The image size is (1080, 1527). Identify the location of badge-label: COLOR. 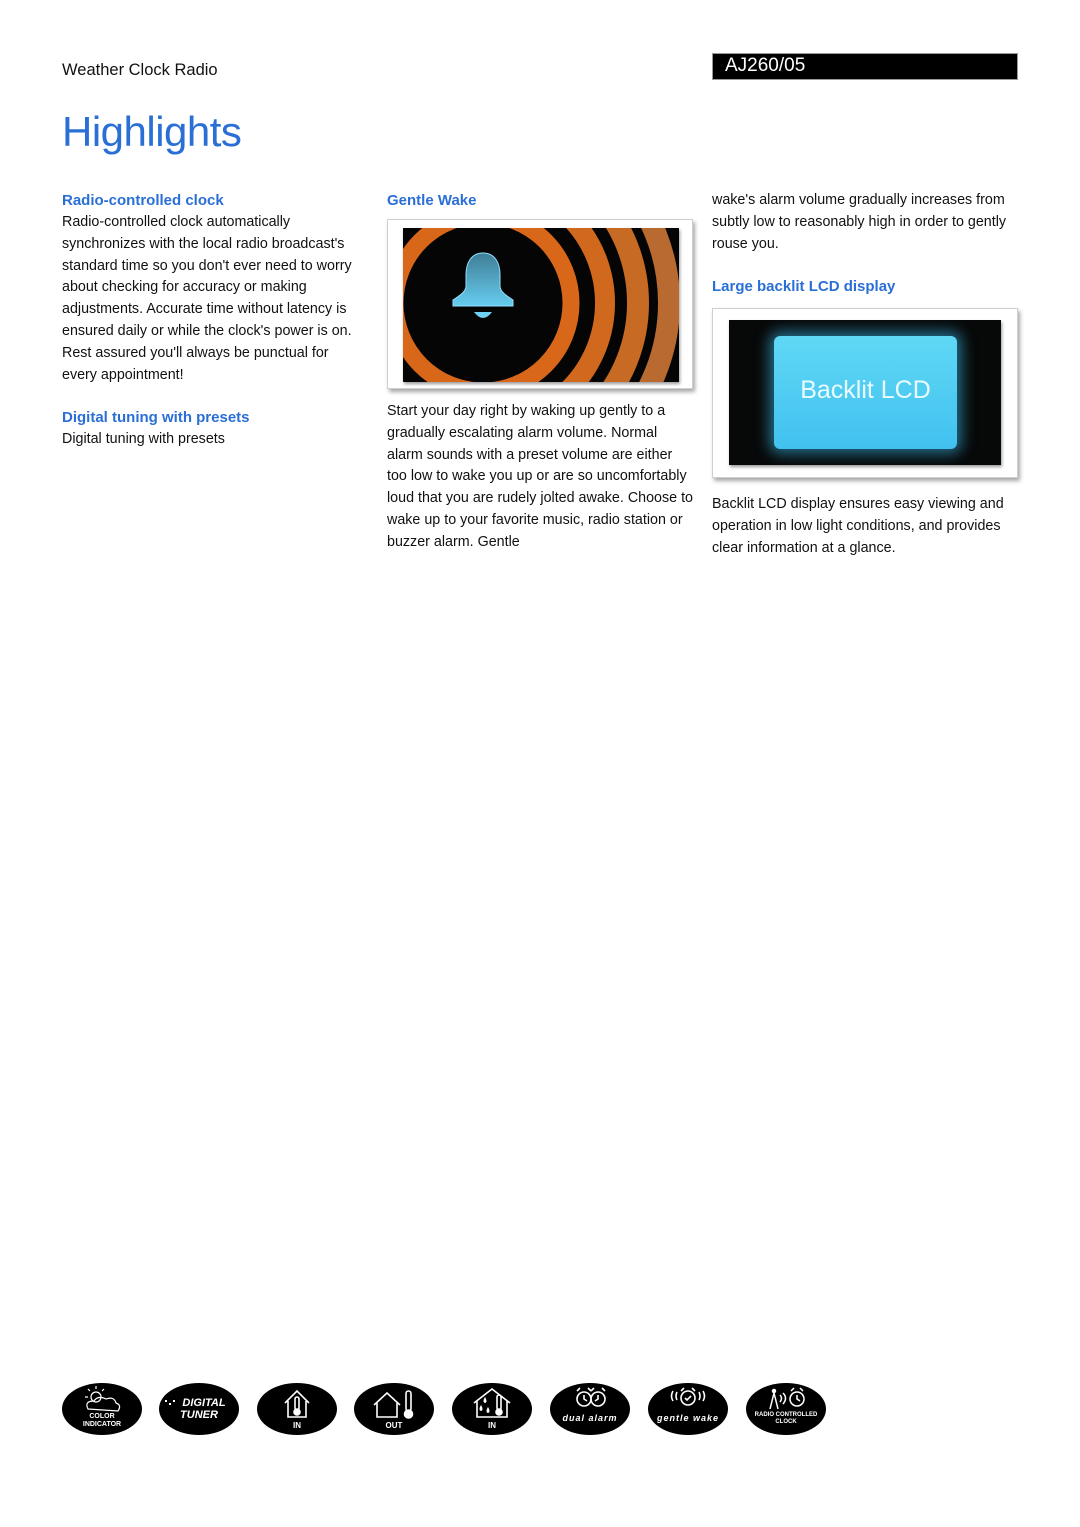
(102, 1416).